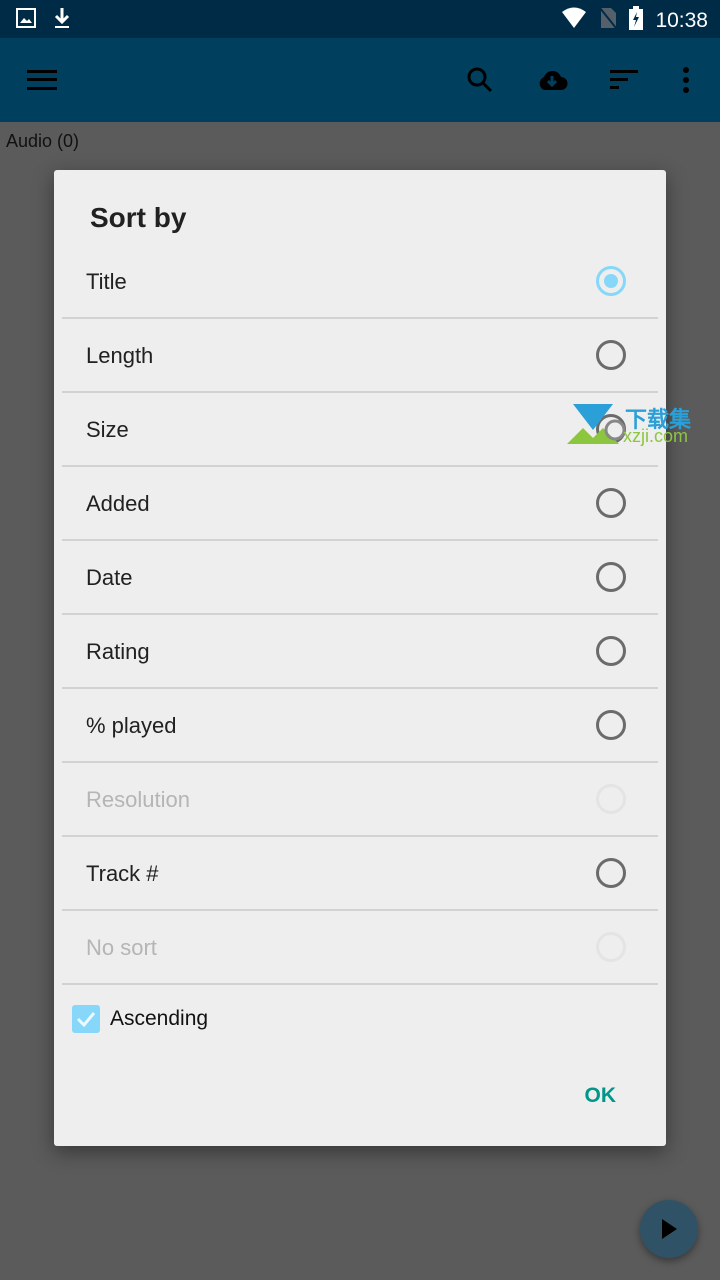 This screenshot has height=1280, width=720. Describe the element at coordinates (360, 948) in the screenshot. I see `sort-option-no-sort: No sort` at that location.